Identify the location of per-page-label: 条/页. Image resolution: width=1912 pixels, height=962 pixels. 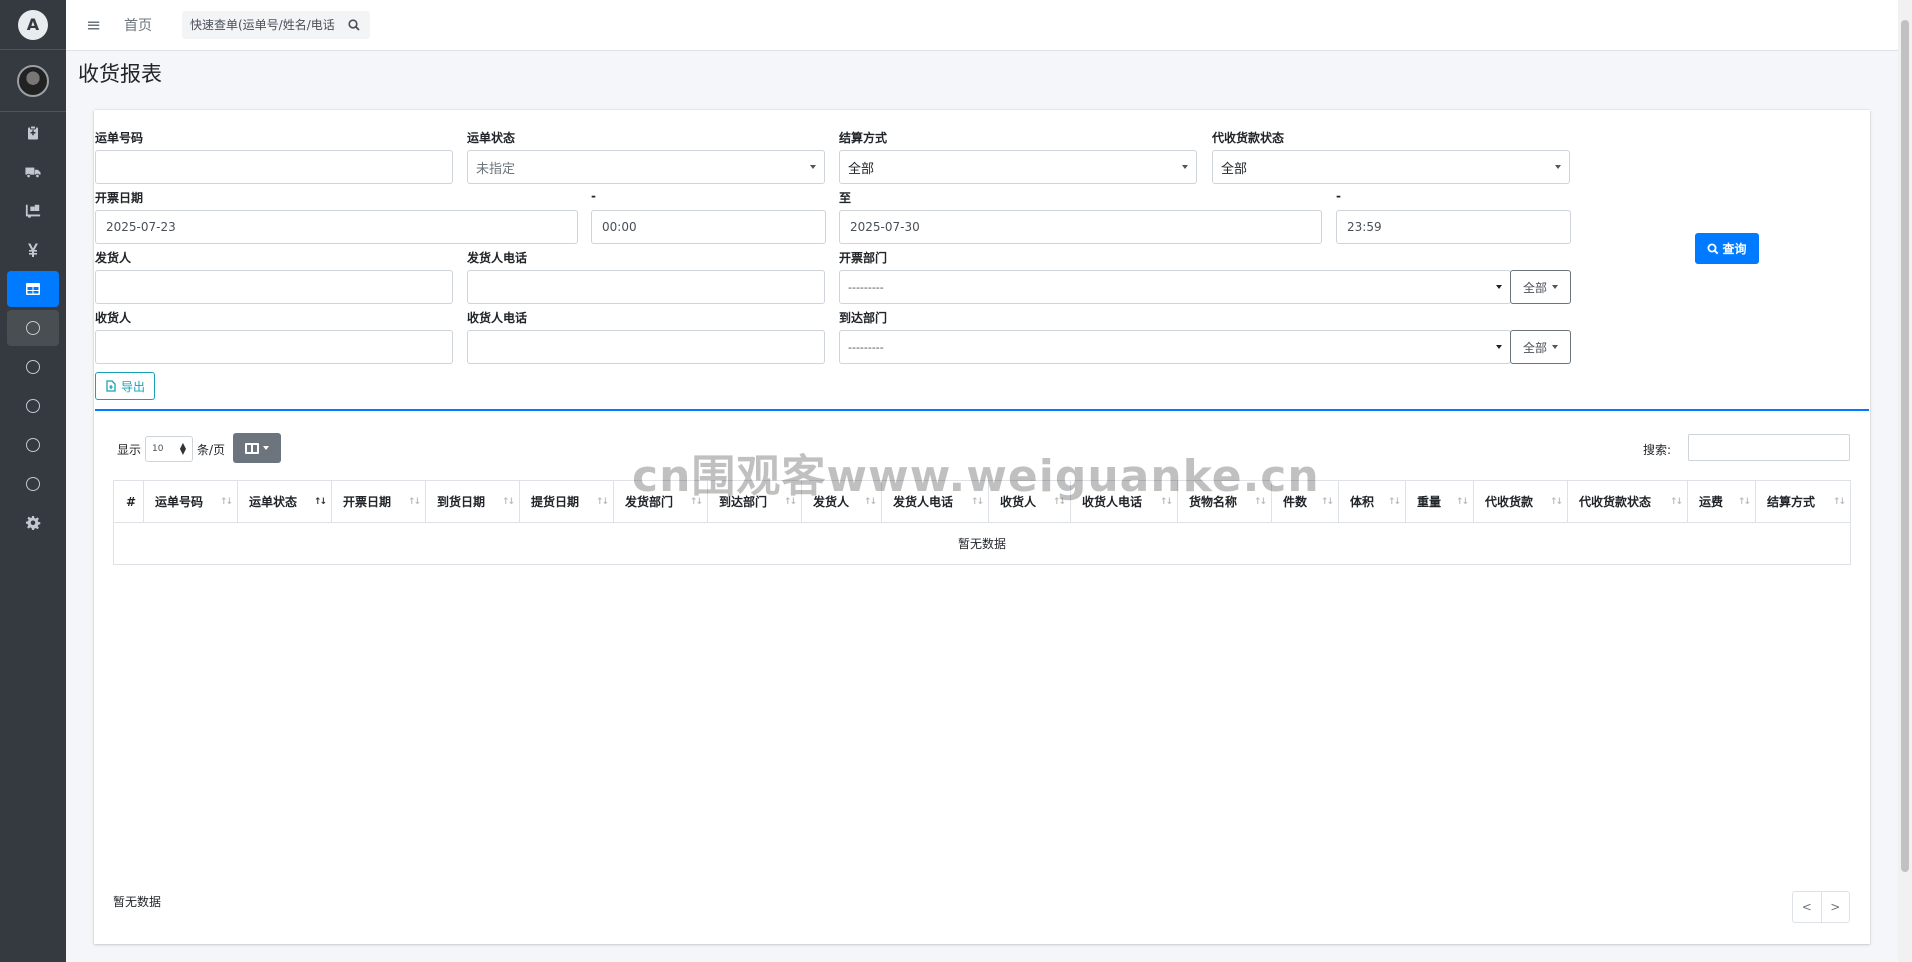
(211, 450).